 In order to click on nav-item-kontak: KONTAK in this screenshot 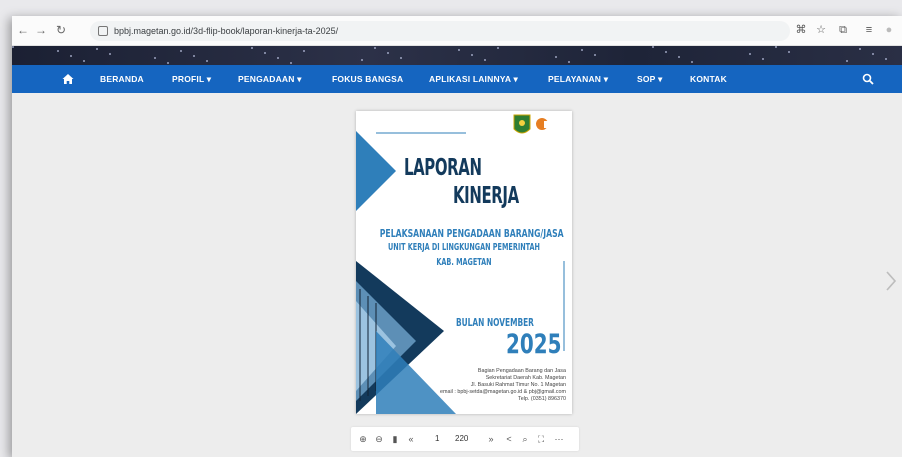, I will do `click(708, 79)`.